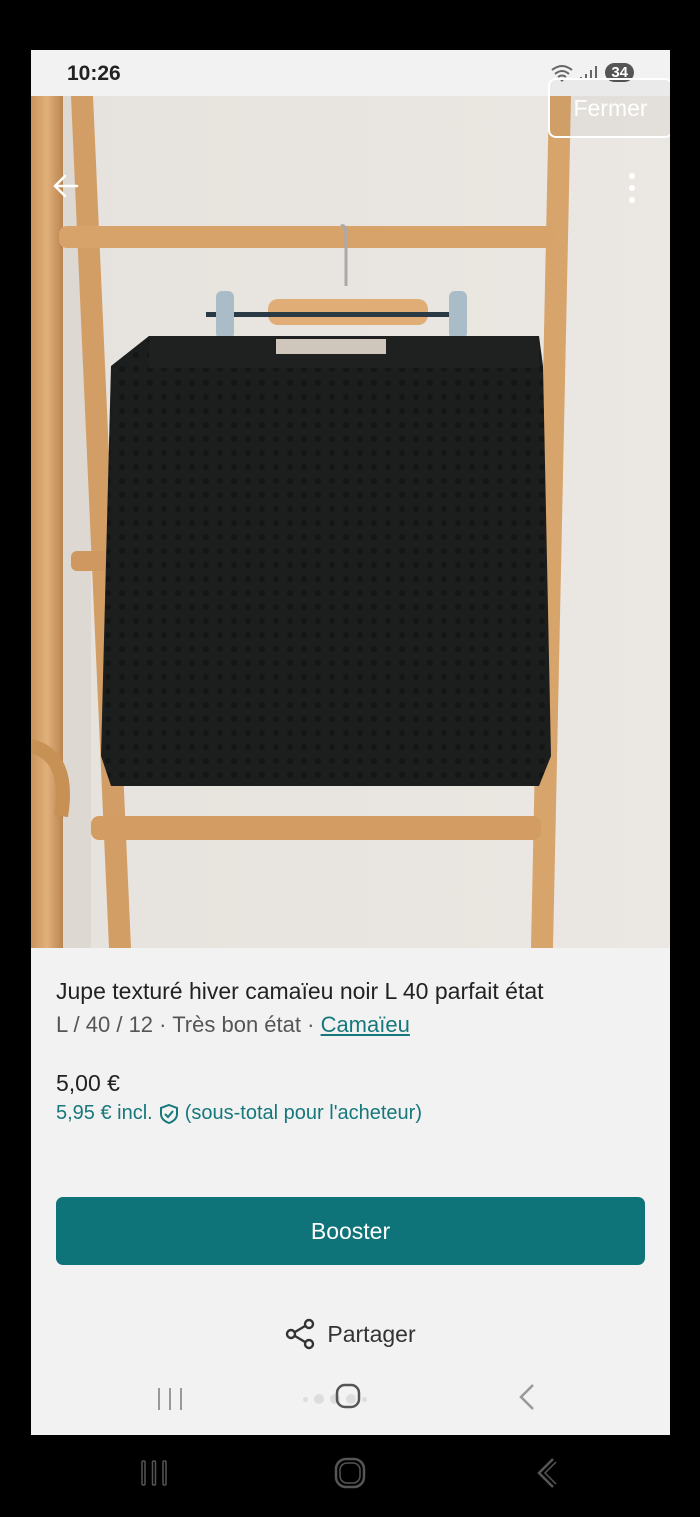  What do you see at coordinates (15, 758) in the screenshot?
I see `outer-frame-left` at bounding box center [15, 758].